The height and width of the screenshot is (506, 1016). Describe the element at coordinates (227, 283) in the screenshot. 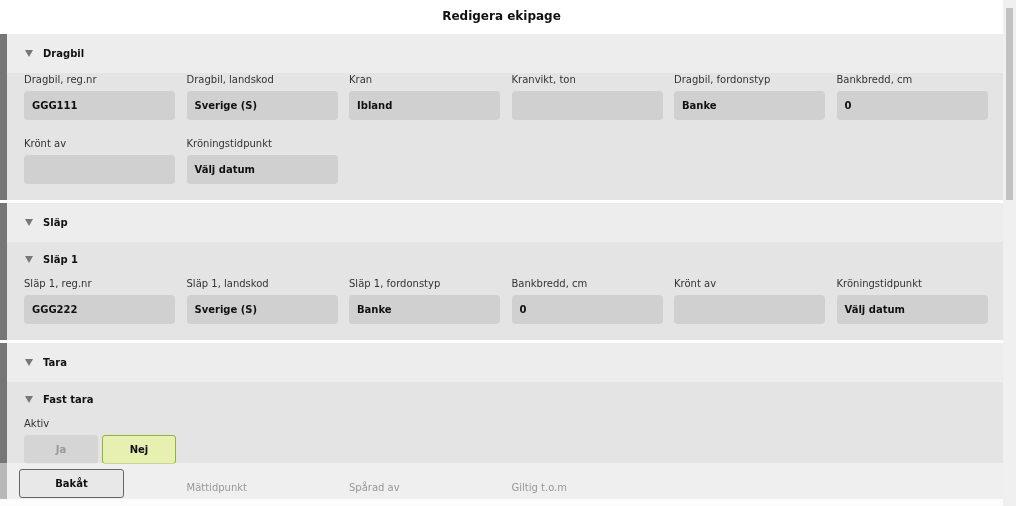

I see `field-label: Släp 1, landskod` at that location.